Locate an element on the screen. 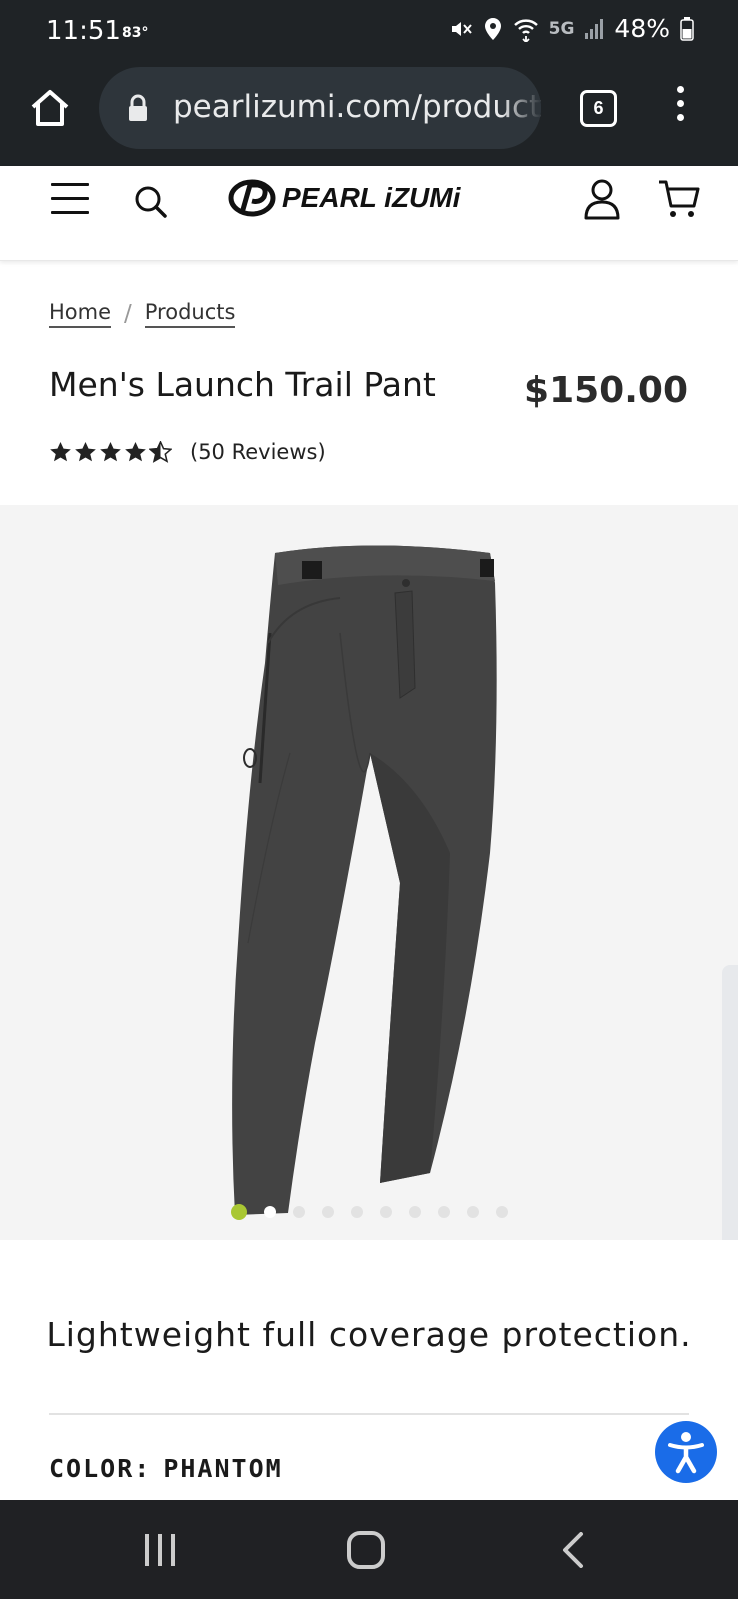 The width and height of the screenshot is (738, 1599). status-icons: 5G 48% is located at coordinates (571, 28).